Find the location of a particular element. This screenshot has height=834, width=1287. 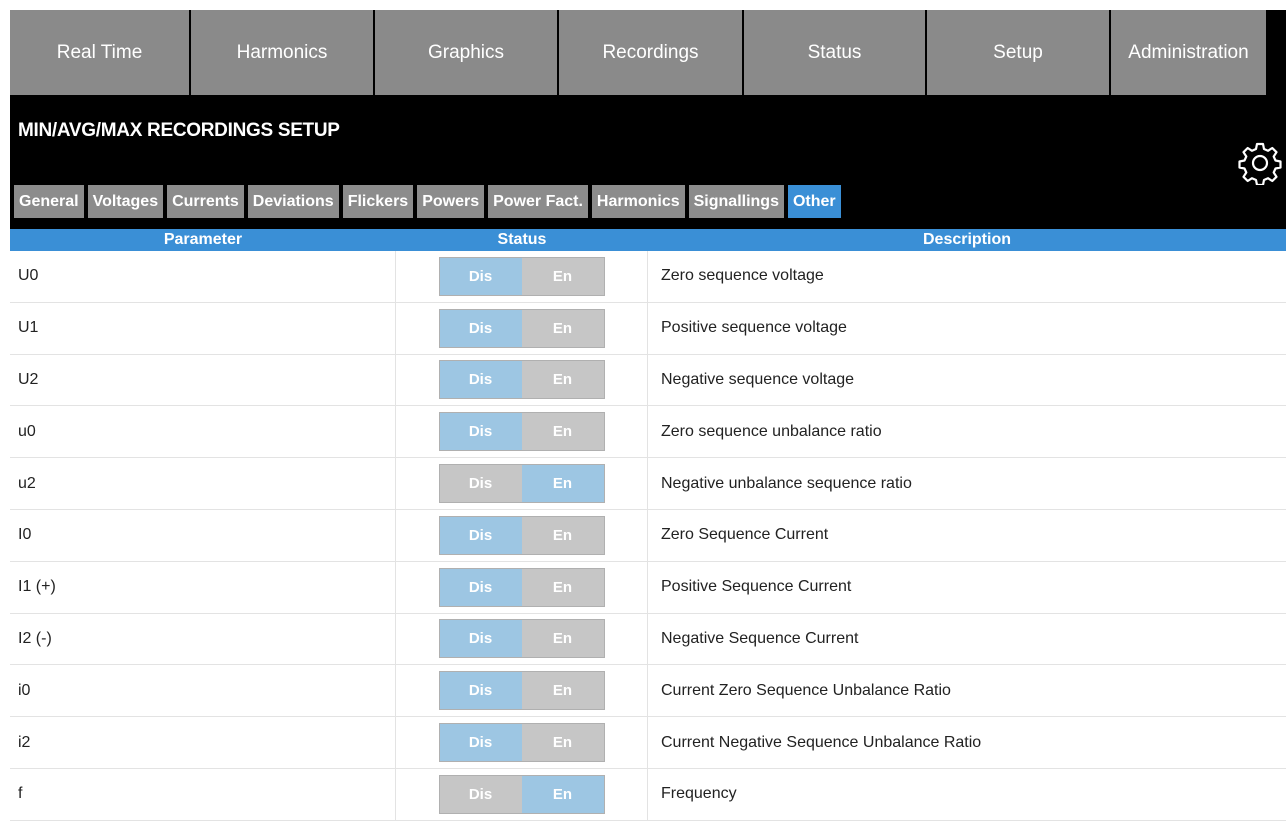

table-header: Parameter Status Description is located at coordinates (648, 240).